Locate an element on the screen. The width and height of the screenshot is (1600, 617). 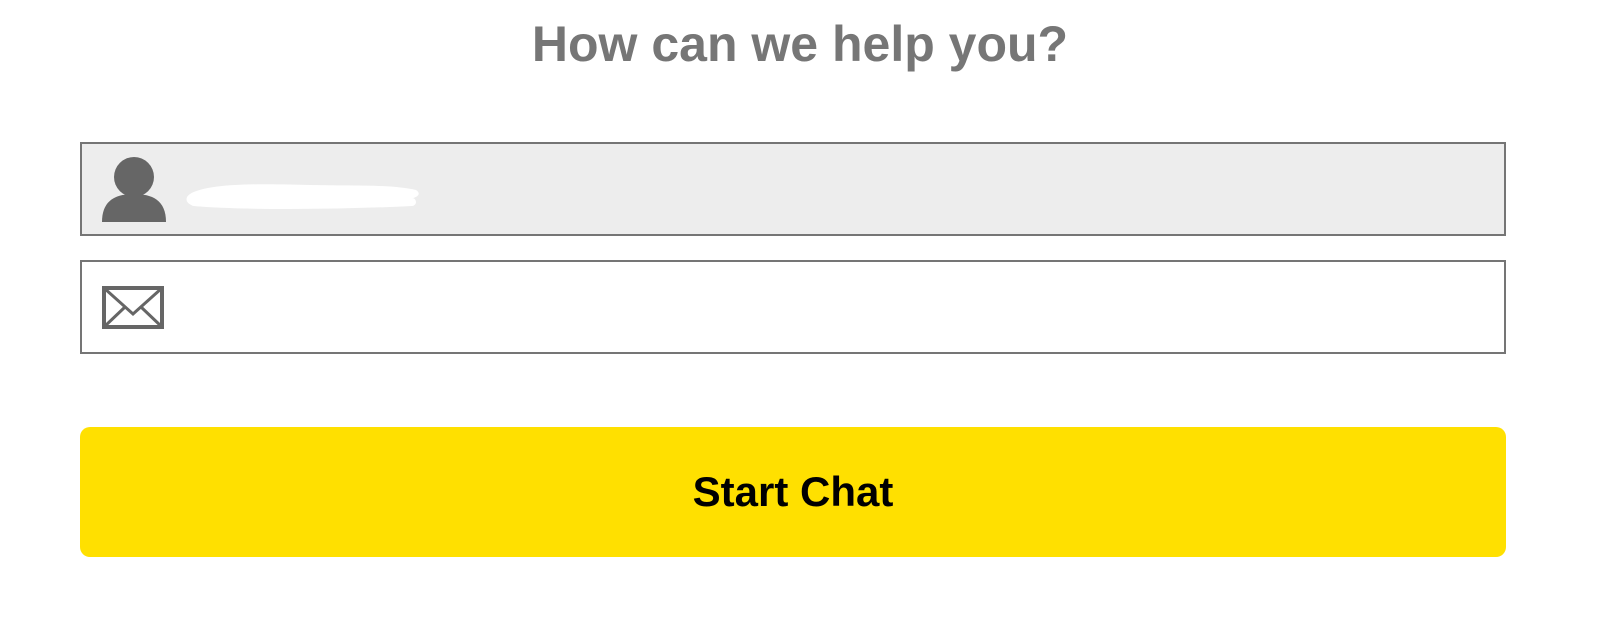
envelope-icon is located at coordinates (133, 307).